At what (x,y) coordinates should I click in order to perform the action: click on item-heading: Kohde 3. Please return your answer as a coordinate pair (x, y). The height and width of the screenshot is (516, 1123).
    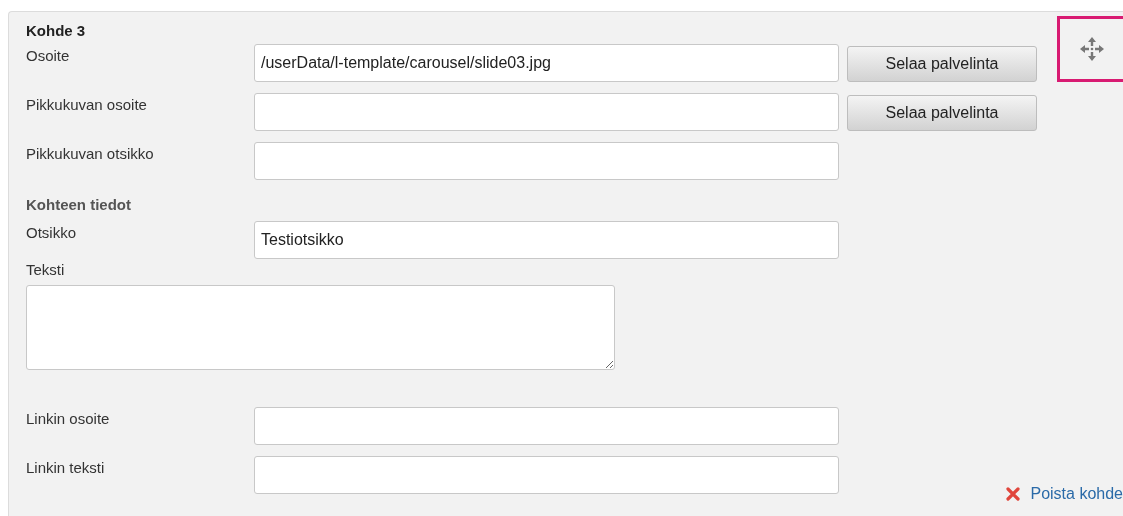
    Looking at the image, I should click on (56, 31).